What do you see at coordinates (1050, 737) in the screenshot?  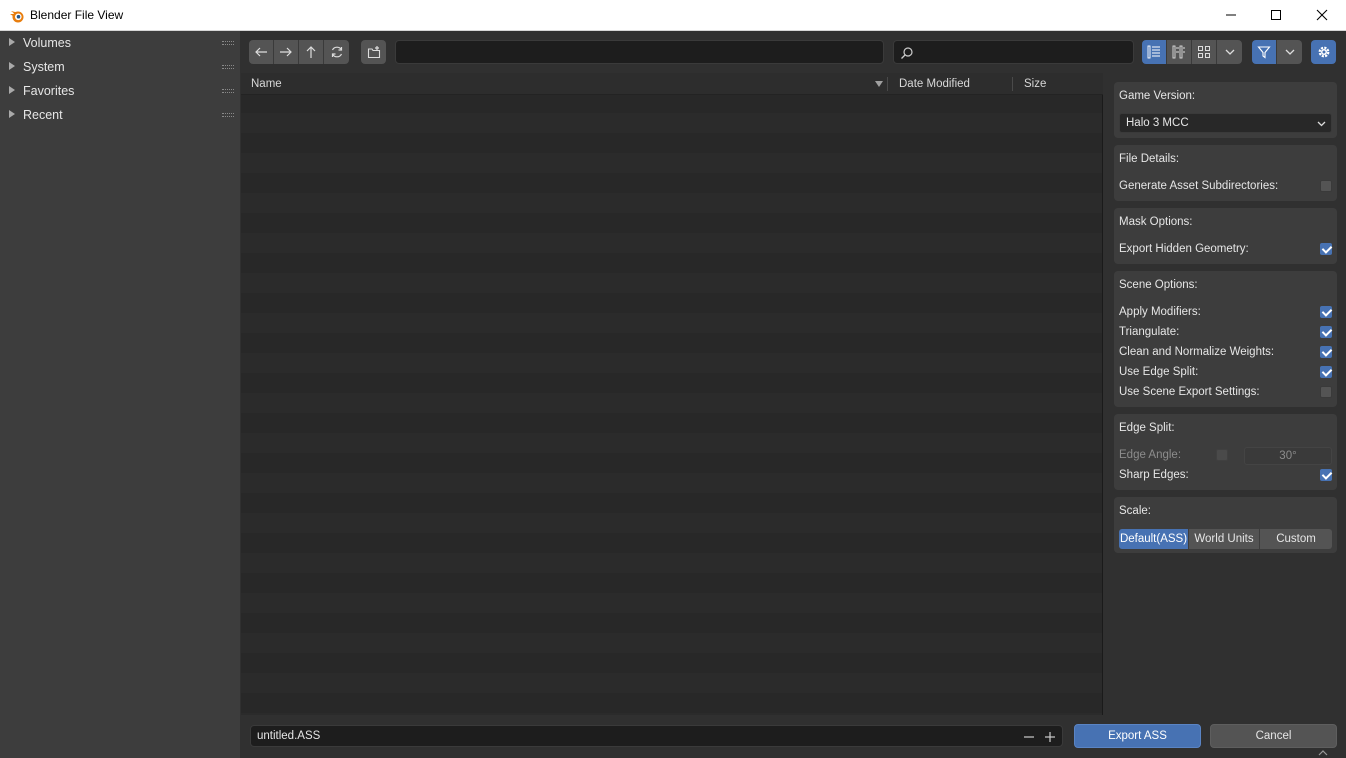 I see `increment-filename-icon` at bounding box center [1050, 737].